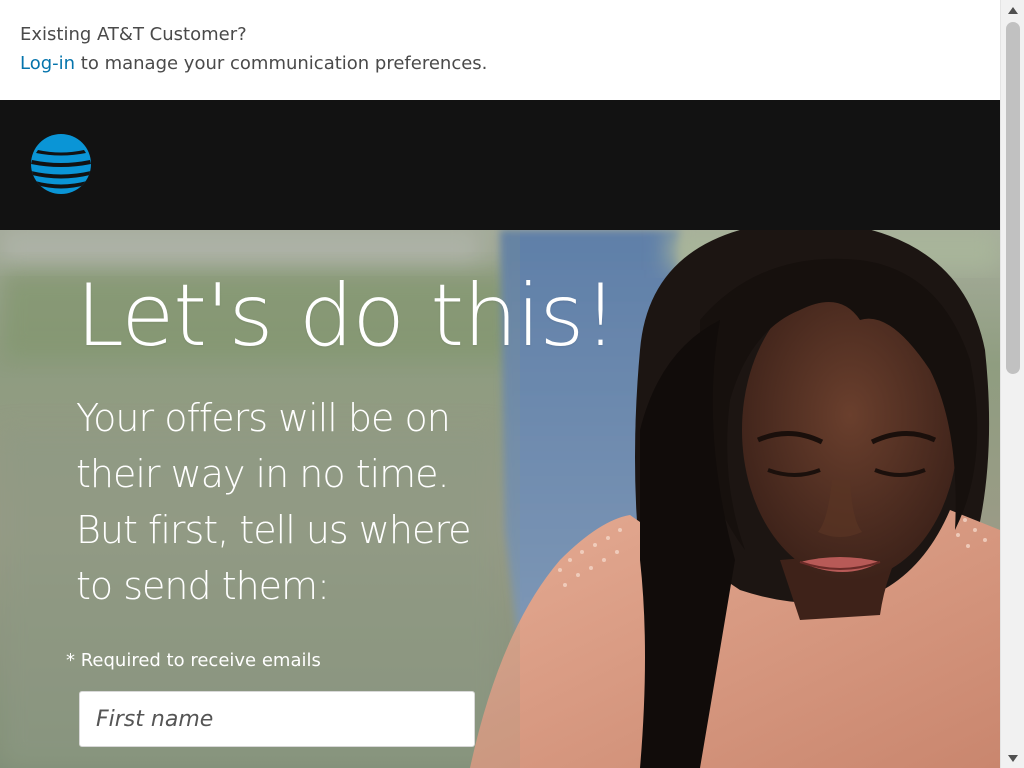  I want to click on subhead-line: But first, tell us where, so click(274, 530).